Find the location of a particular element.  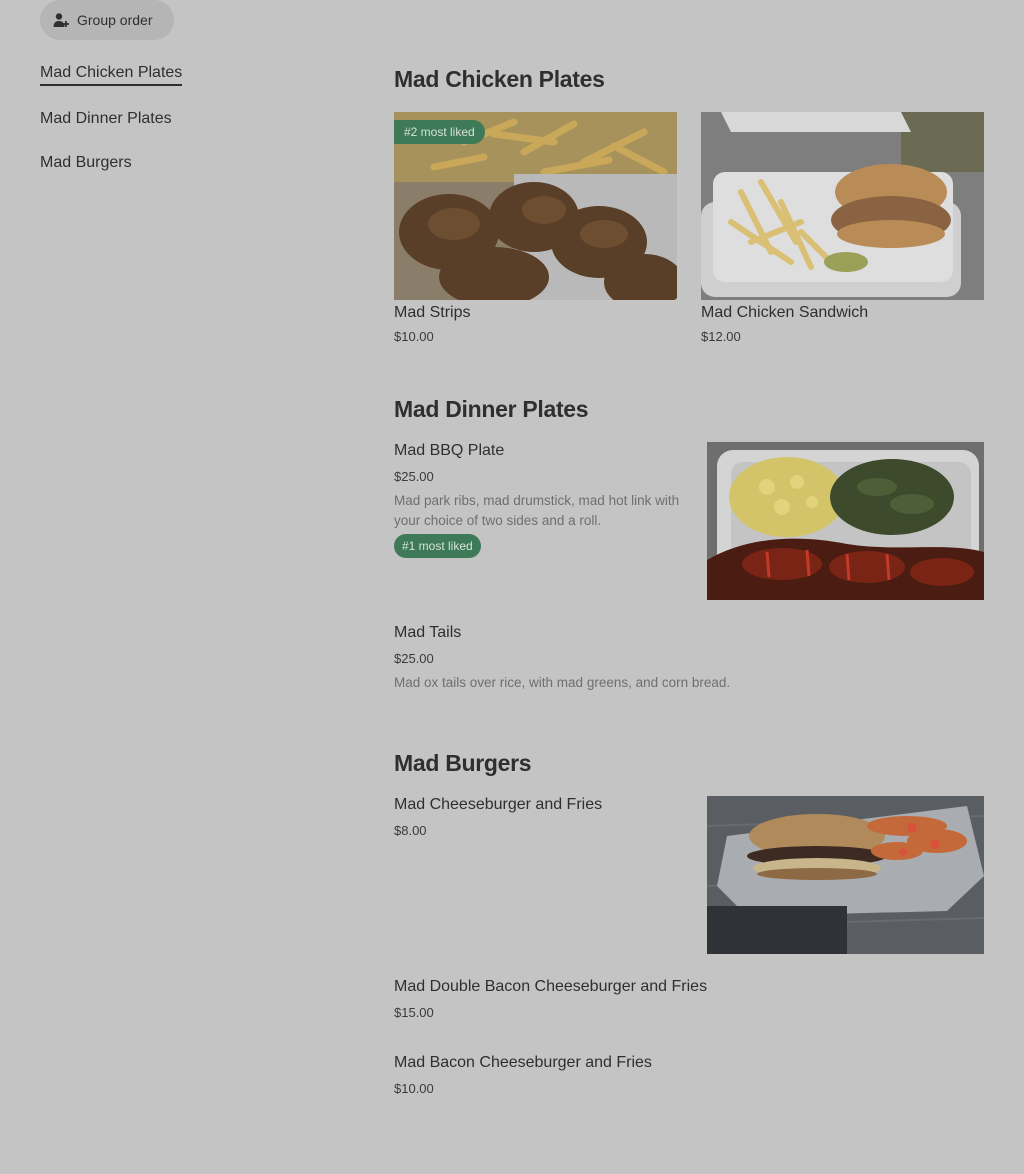

section-title-mad-chicken-plates: Mad Chicken Plates is located at coordinates (499, 79).